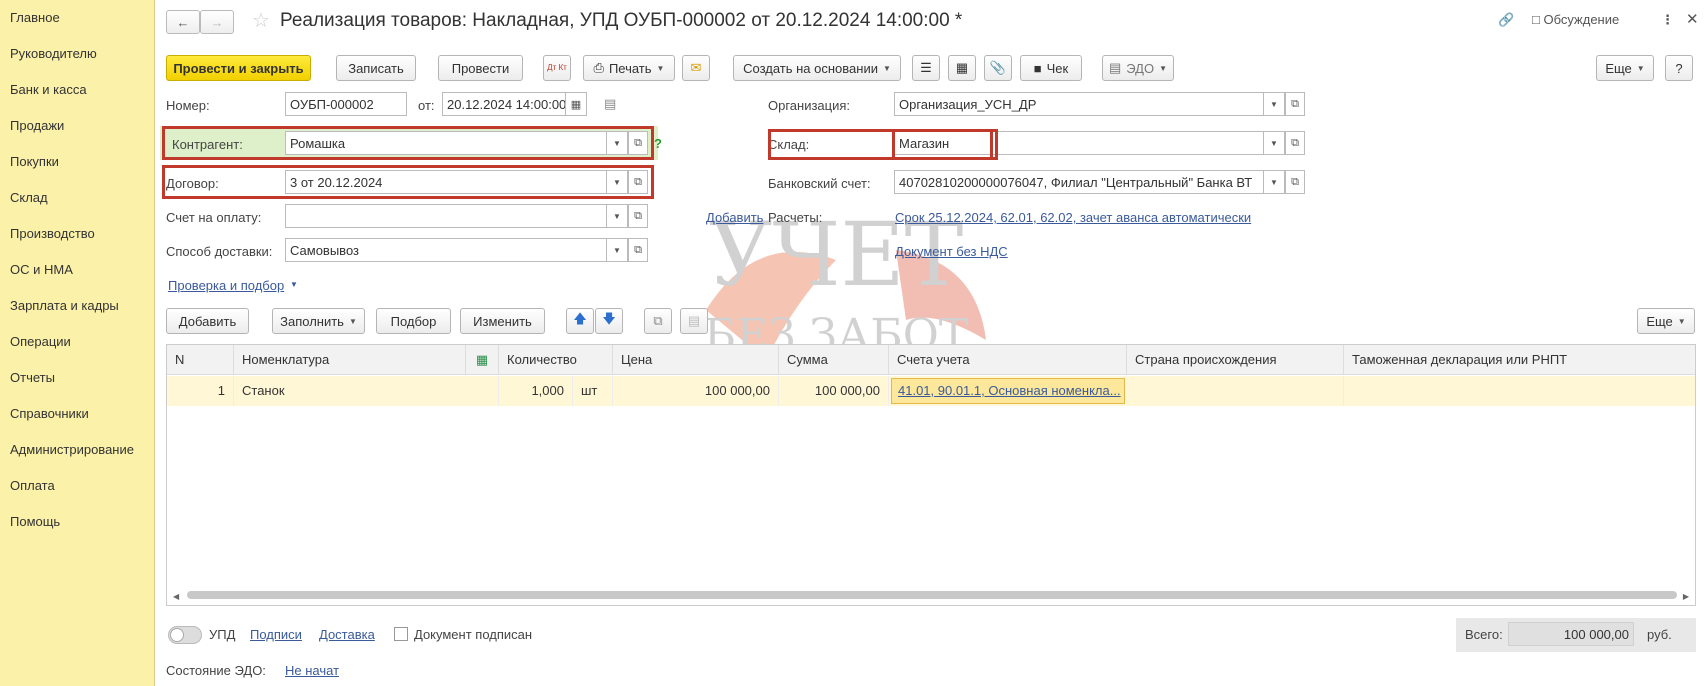 This screenshot has width=1704, height=686. I want to click on delivery-link: Доставка, so click(347, 634).